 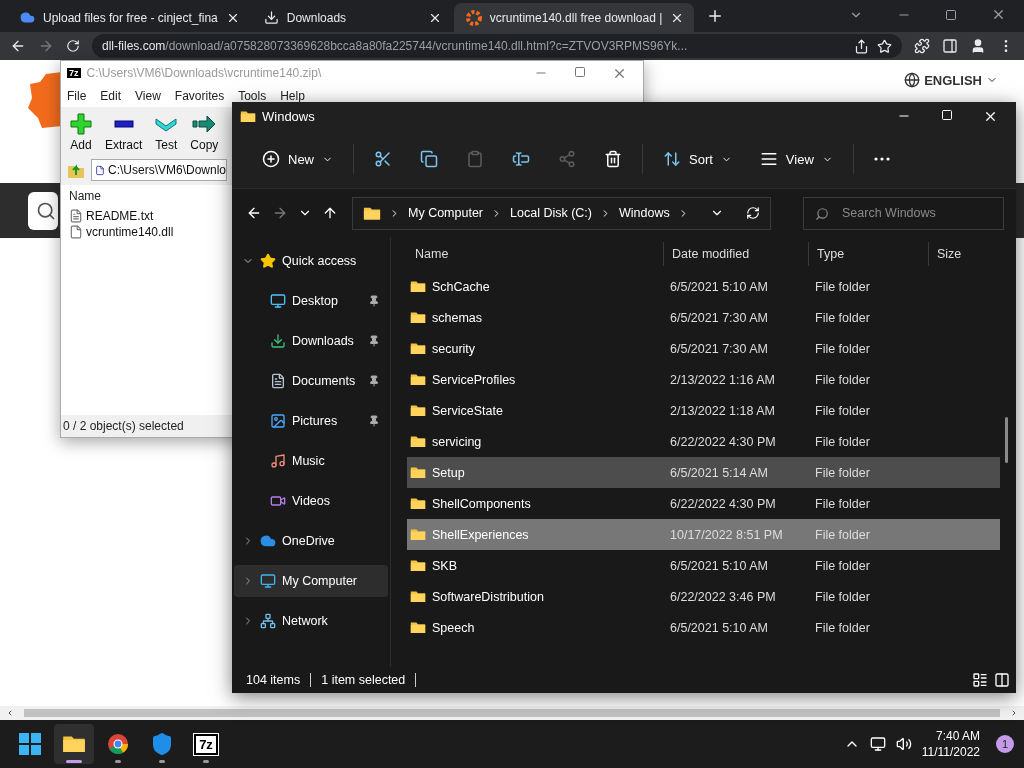 What do you see at coordinates (796, 159) in the screenshot?
I see `command-button: View` at bounding box center [796, 159].